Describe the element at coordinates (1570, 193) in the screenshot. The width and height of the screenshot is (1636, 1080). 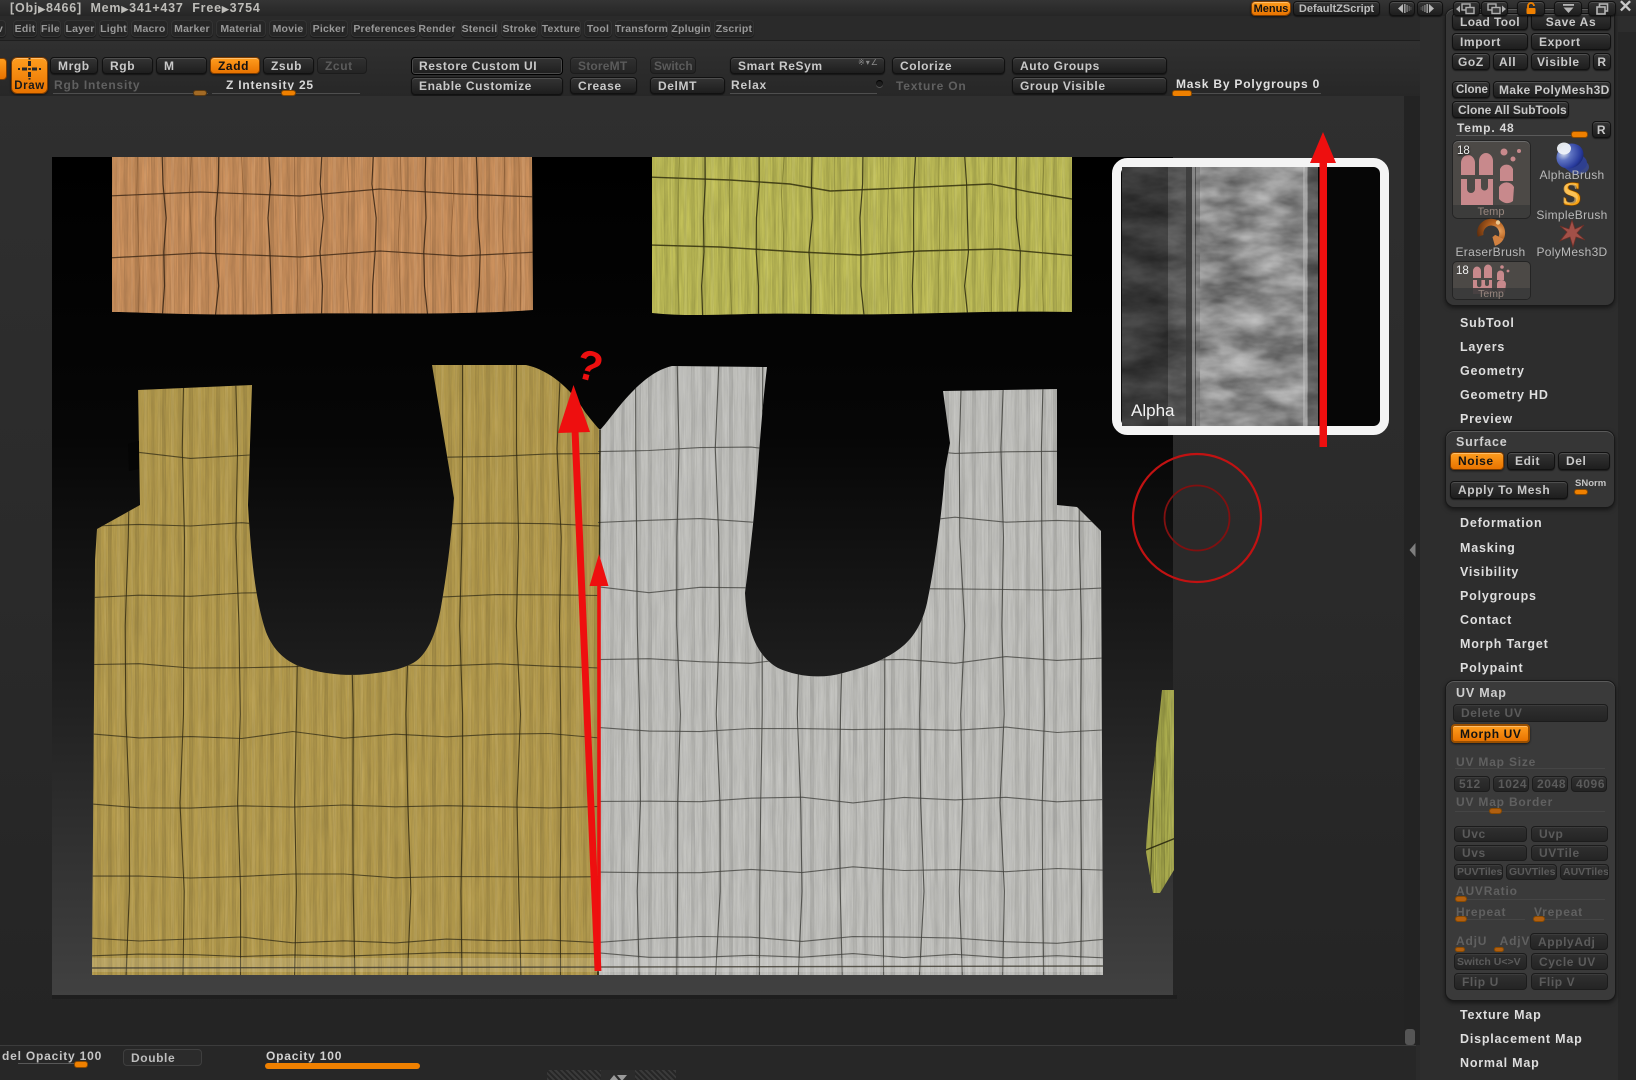
I see `svg-text: S` at that location.